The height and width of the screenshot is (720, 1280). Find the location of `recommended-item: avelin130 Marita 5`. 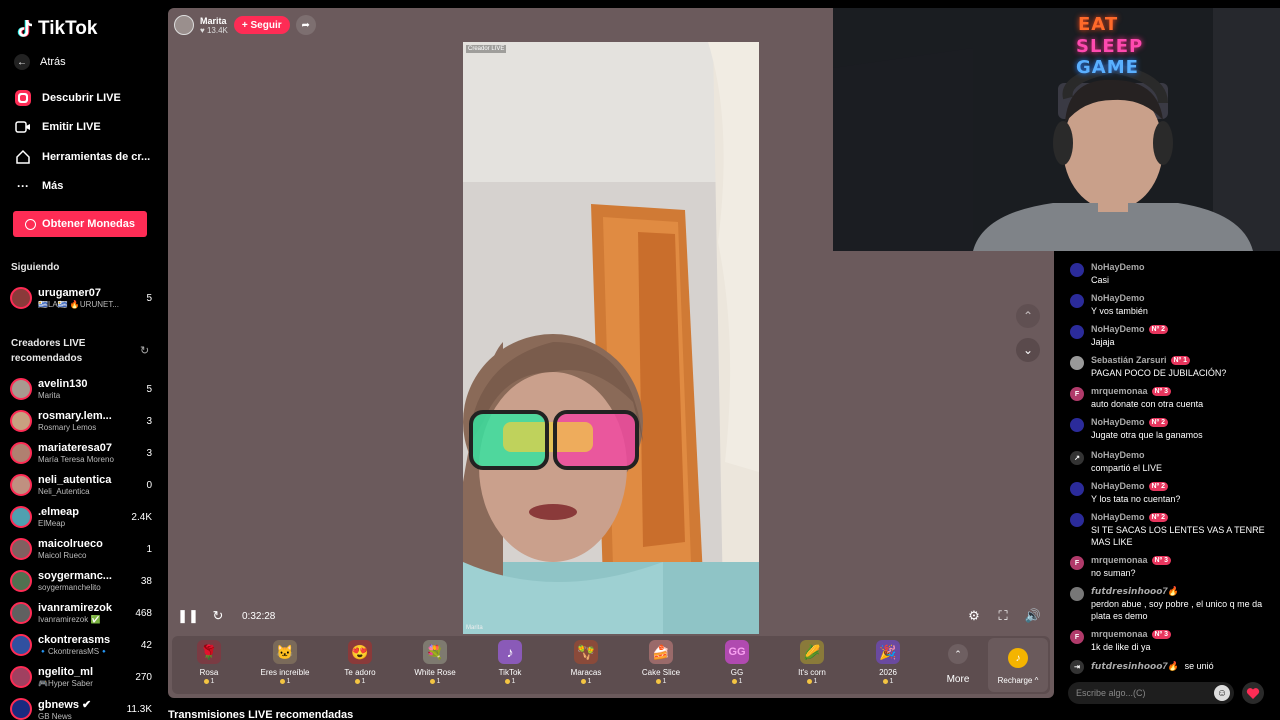

recommended-item: avelin130 Marita 5 is located at coordinates (81, 389).